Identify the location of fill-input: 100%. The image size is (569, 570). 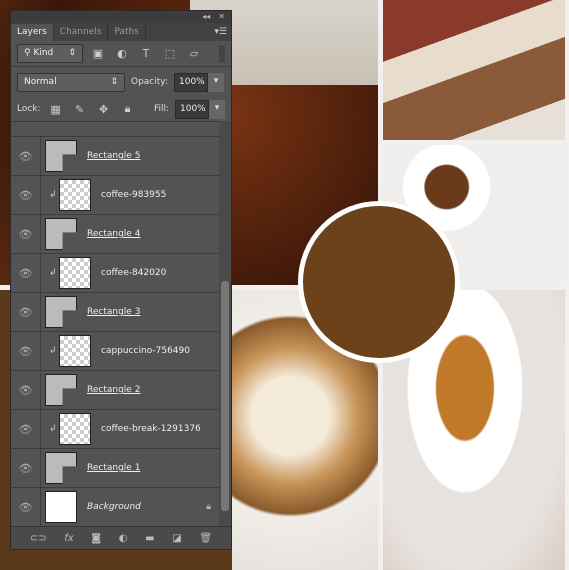
(192, 109).